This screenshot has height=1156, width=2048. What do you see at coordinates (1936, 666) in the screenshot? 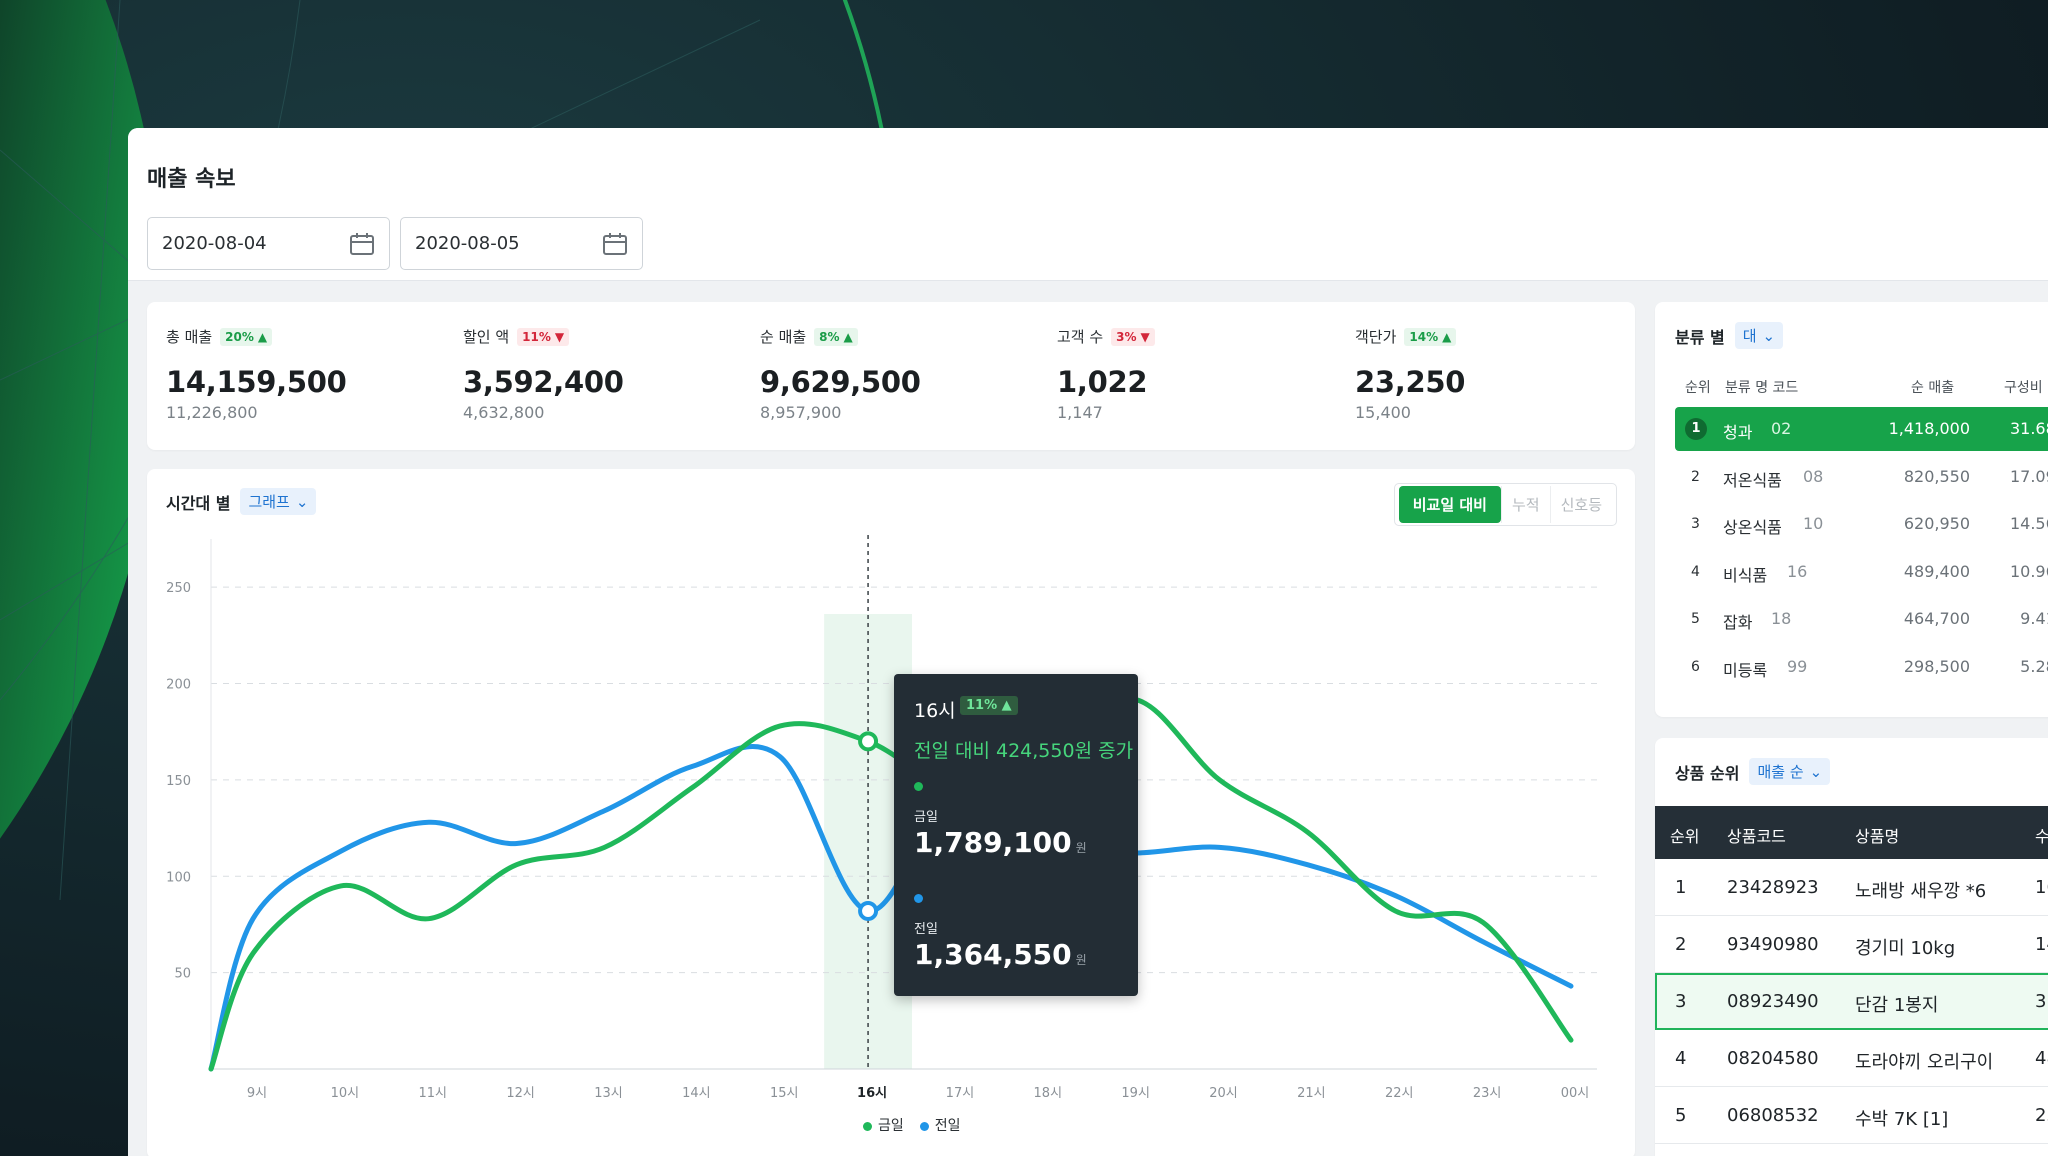
I see `category-net: 298,500` at bounding box center [1936, 666].